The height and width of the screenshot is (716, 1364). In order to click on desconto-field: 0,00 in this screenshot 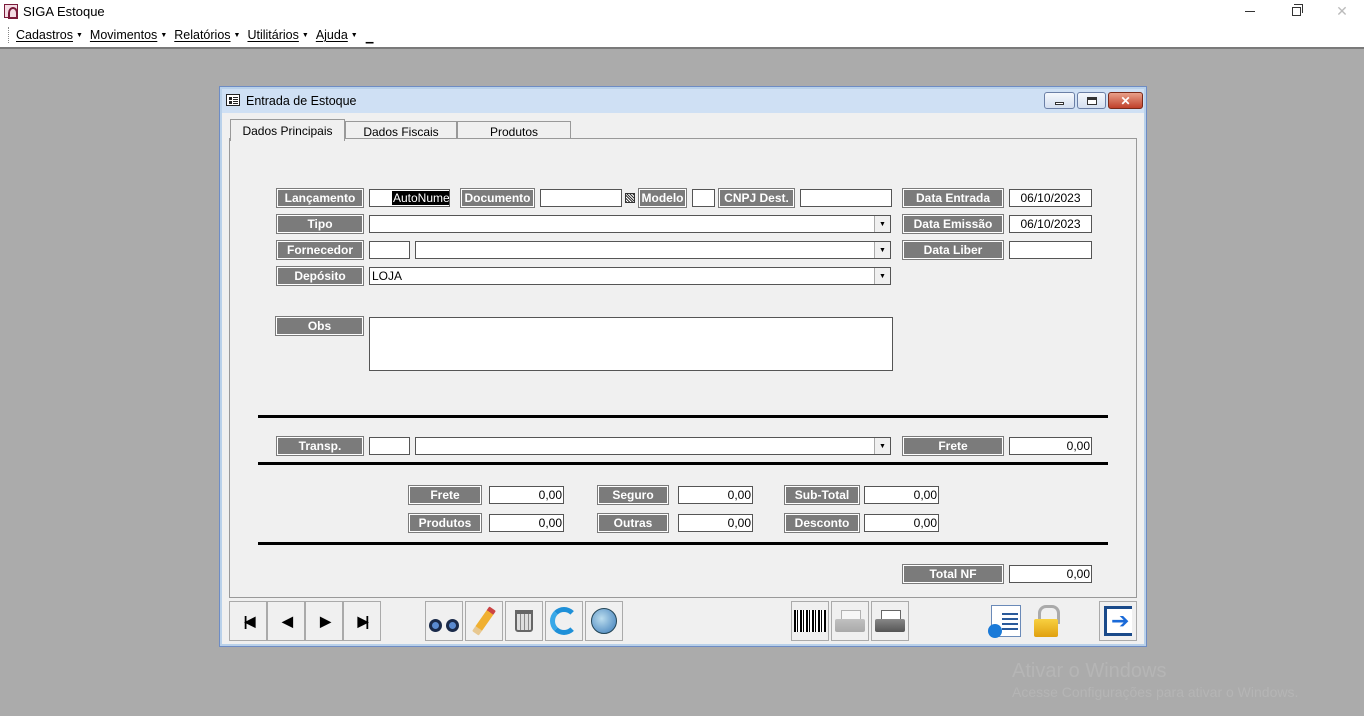, I will do `click(901, 523)`.